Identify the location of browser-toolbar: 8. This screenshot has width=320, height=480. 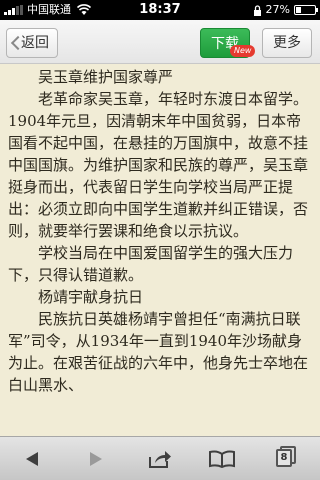
(160, 458).